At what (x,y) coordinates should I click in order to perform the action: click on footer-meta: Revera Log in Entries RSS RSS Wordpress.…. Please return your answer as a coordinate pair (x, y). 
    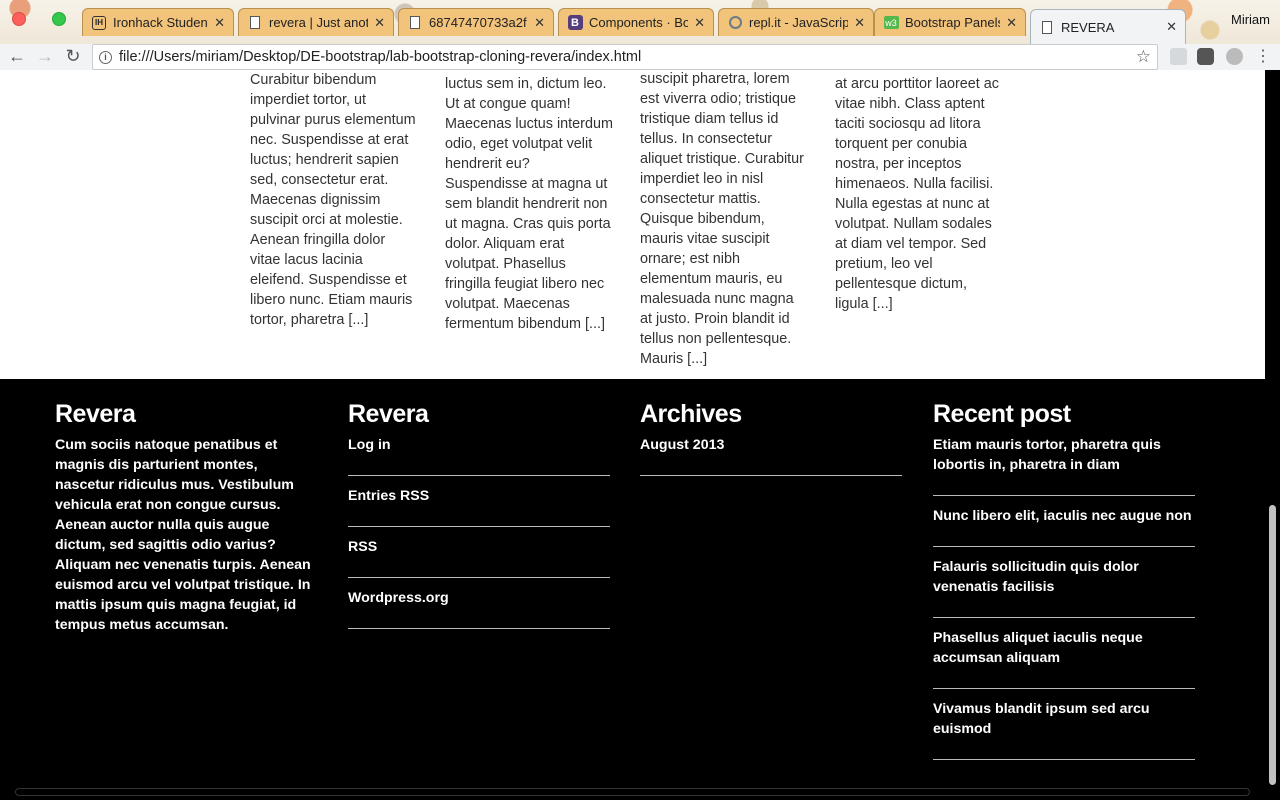
    Looking at the image, I should click on (479, 519).